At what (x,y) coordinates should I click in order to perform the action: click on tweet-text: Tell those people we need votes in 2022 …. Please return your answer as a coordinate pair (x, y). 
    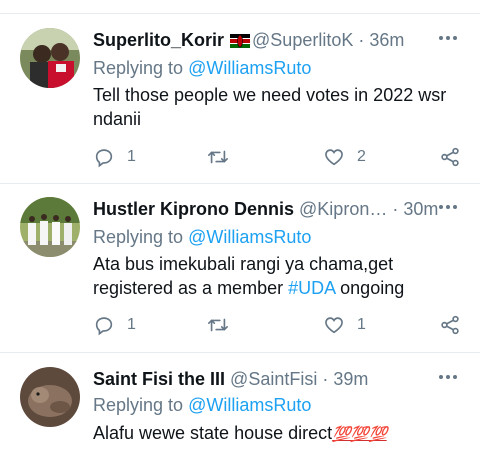
    Looking at the image, I should click on (278, 107).